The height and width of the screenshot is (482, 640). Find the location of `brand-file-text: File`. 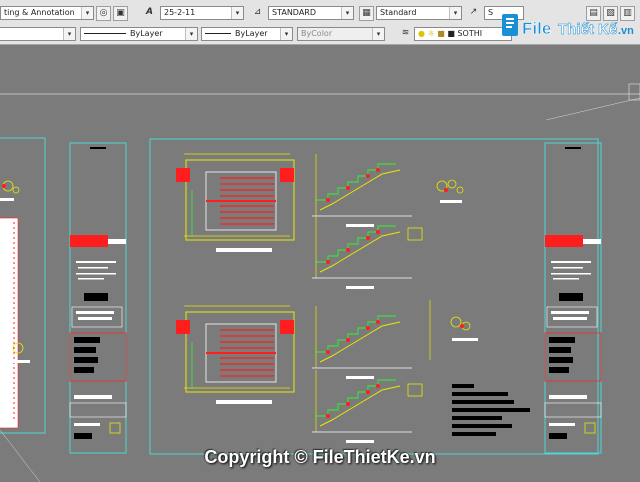

brand-file-text: File is located at coordinates (536, 28).